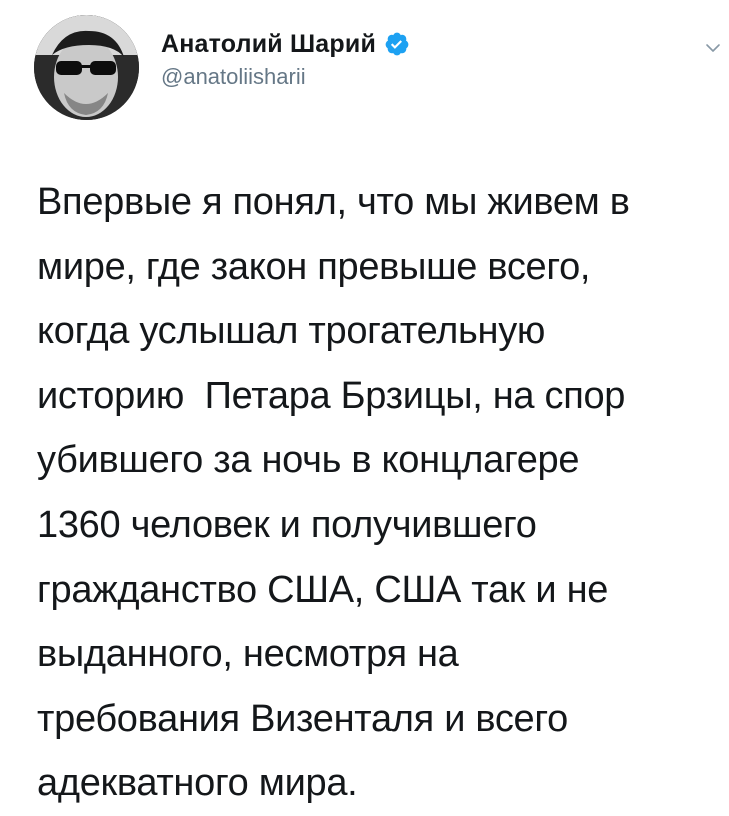 The image size is (729, 816). I want to click on user-avatar, so click(86, 67).